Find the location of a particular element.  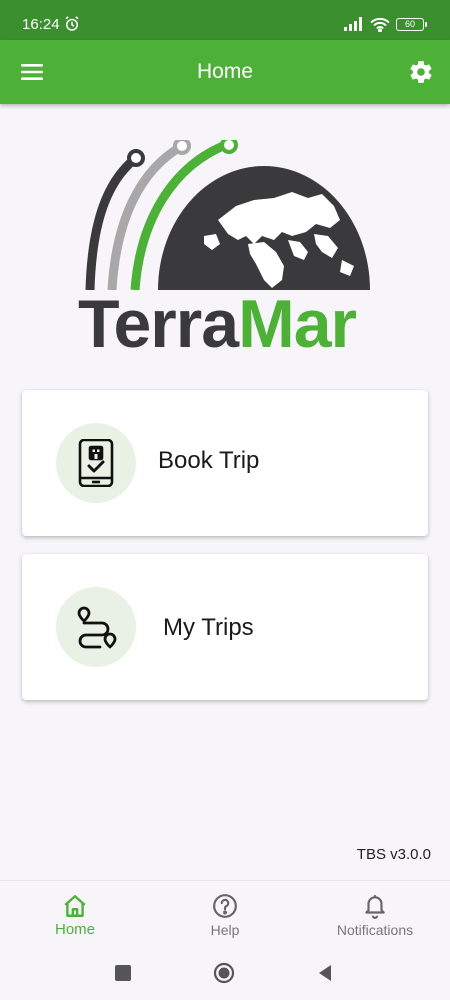

bottom-nav: Home Help Notifications is located at coordinates (225, 914).